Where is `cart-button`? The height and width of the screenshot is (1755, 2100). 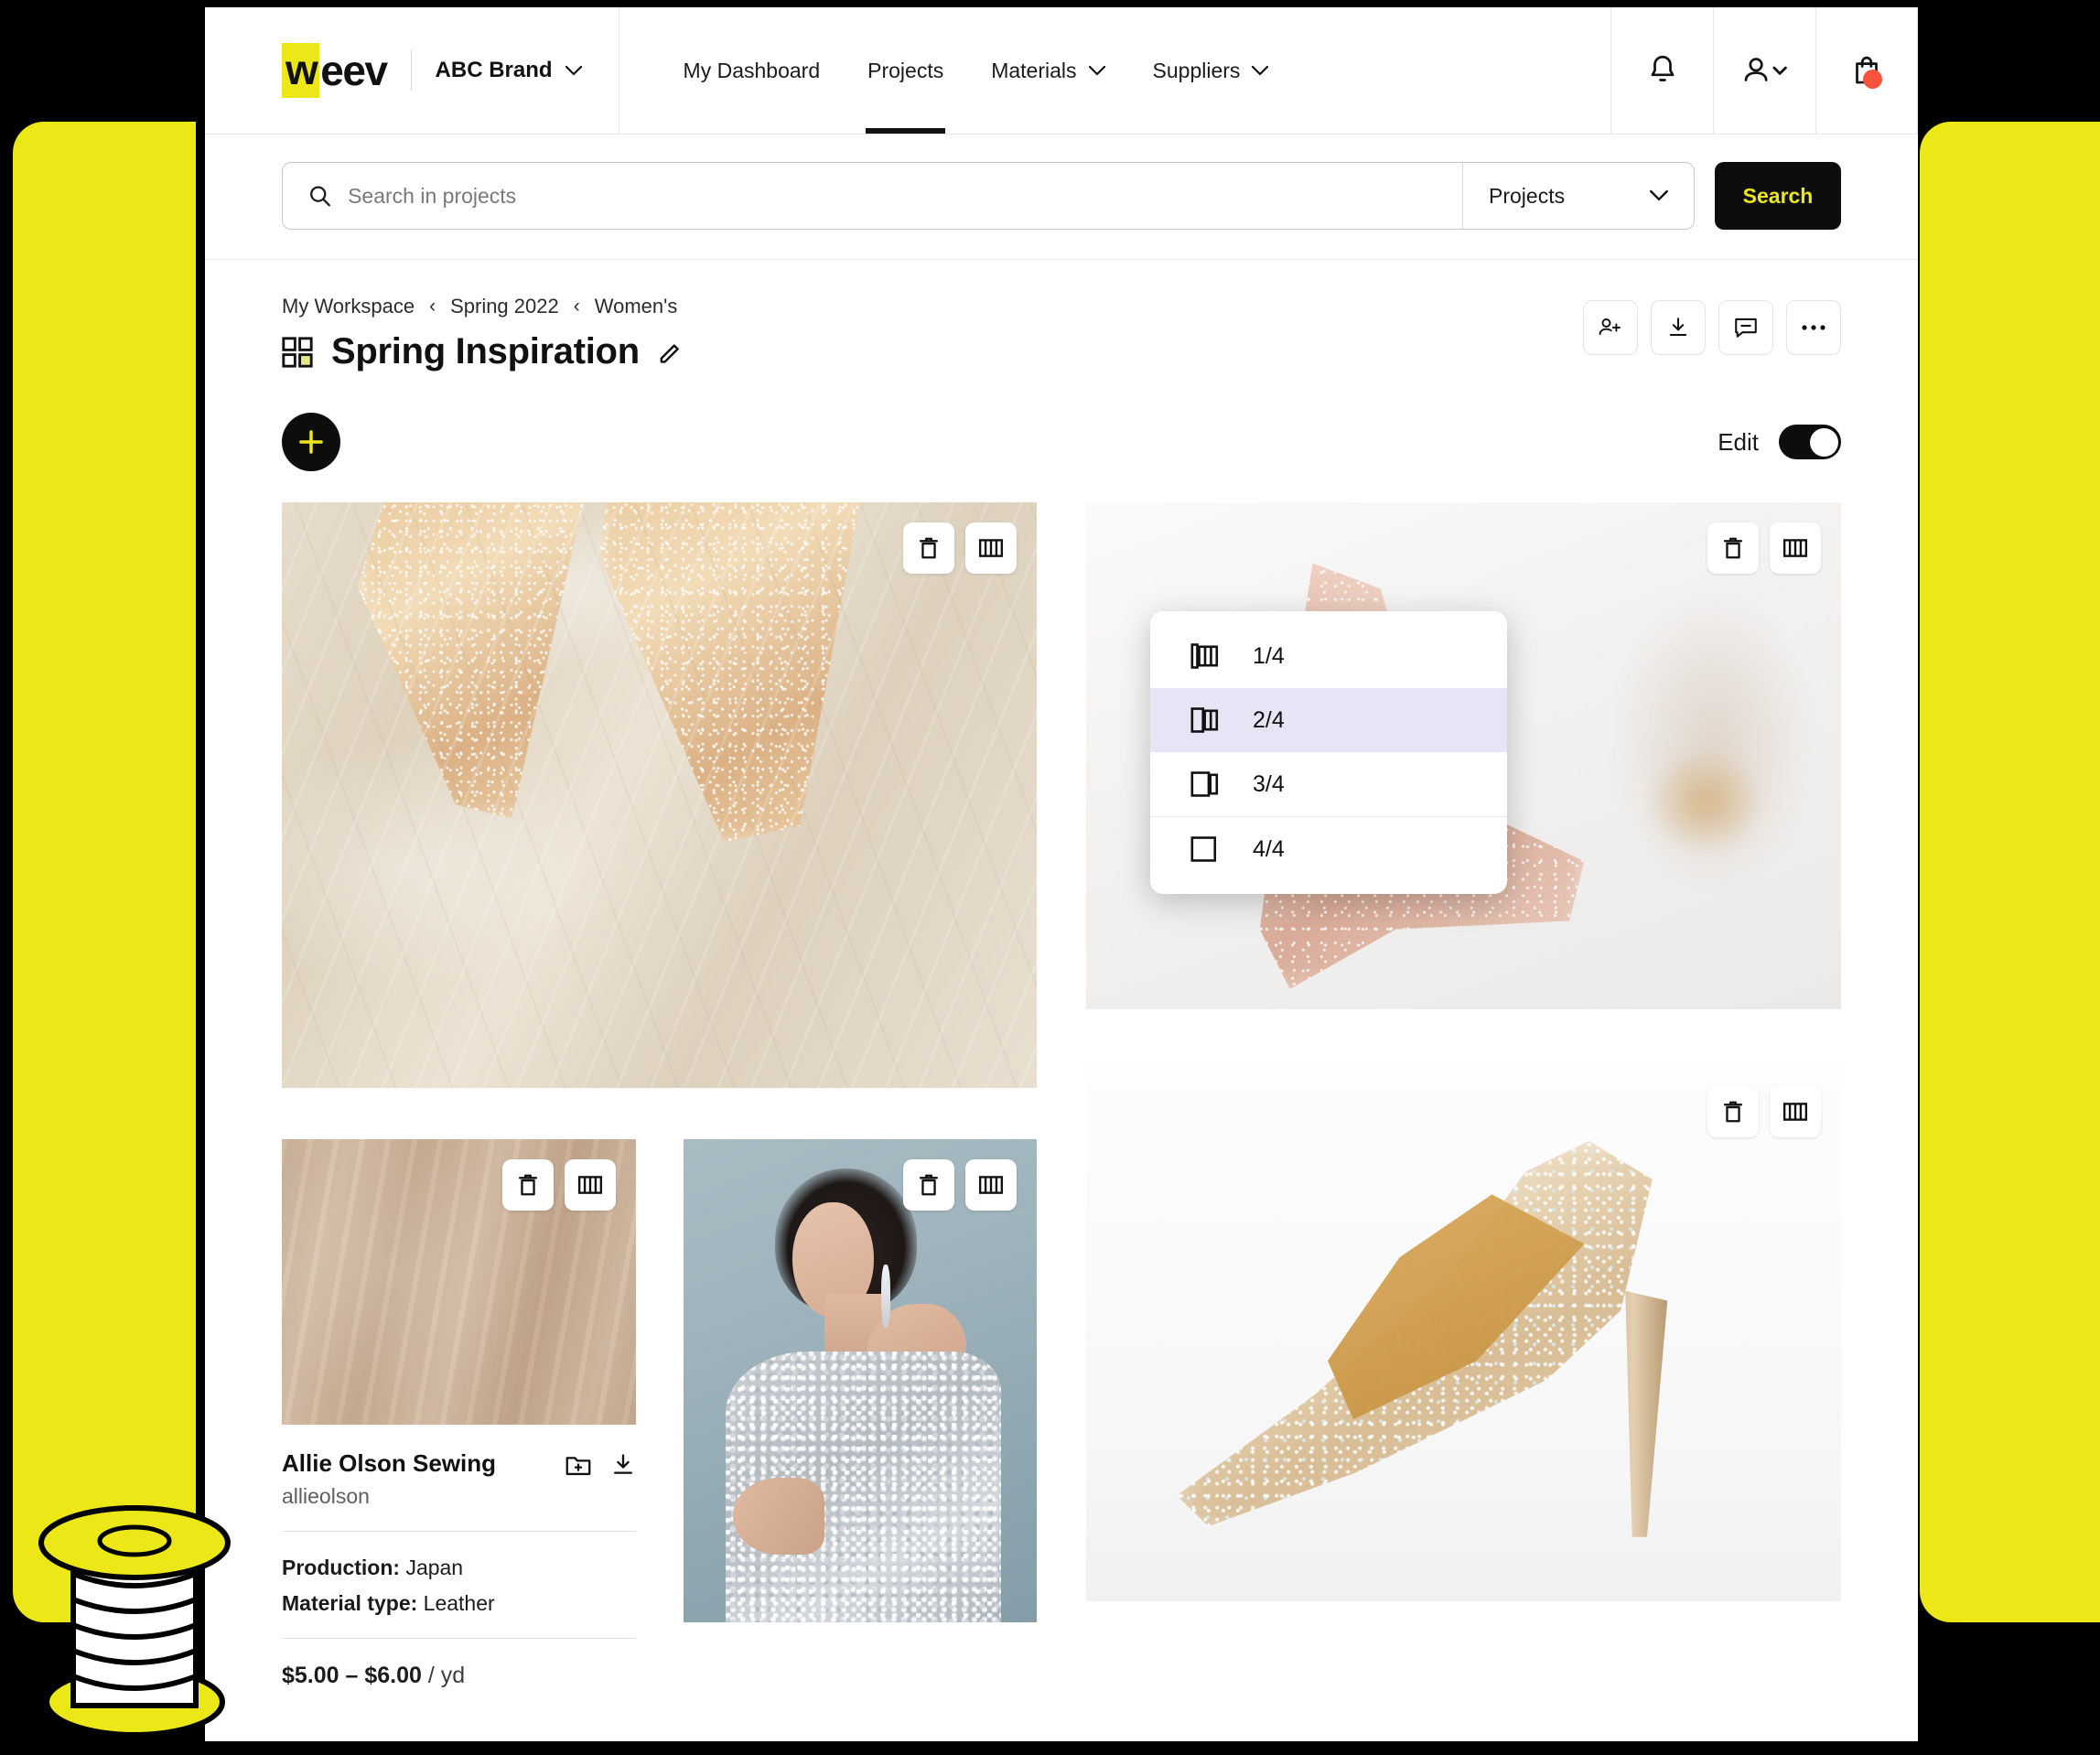
cart-button is located at coordinates (1866, 70).